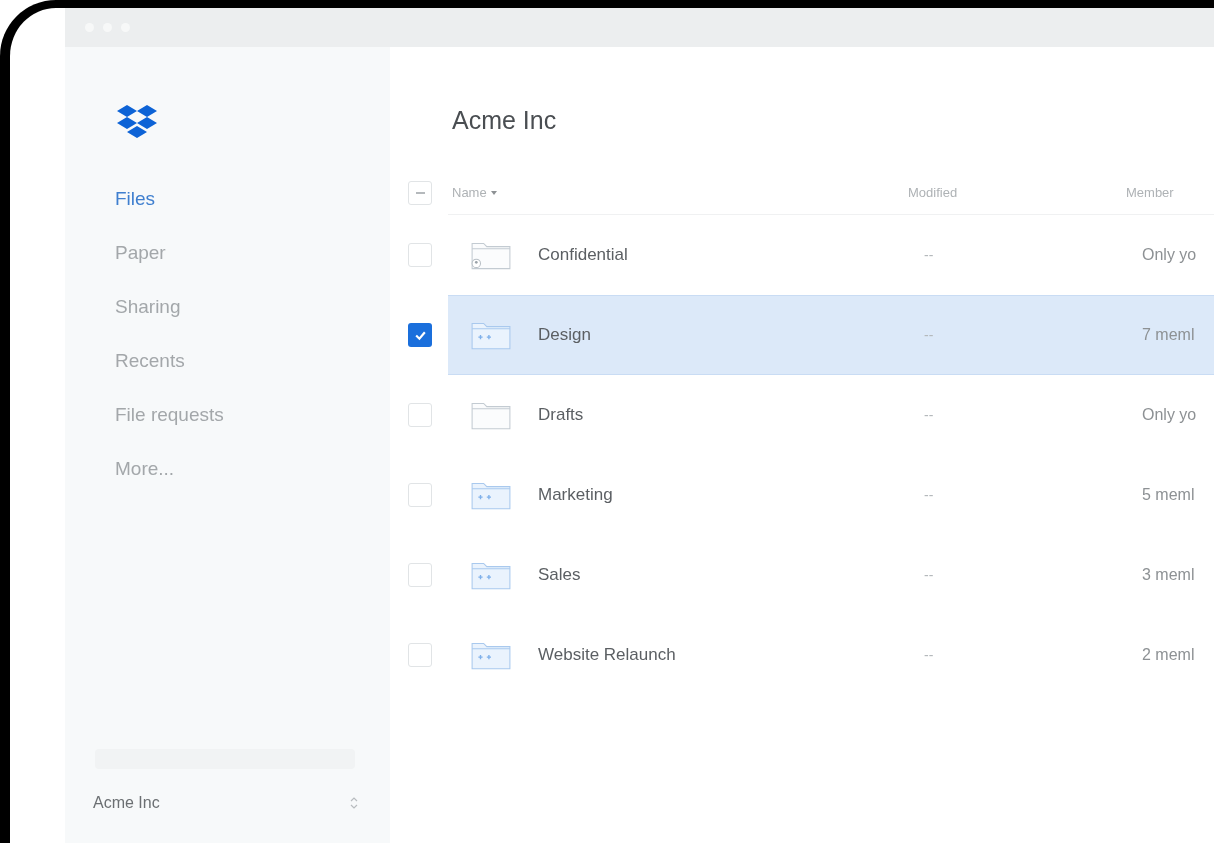  I want to click on page-title: Acme Inc, so click(505, 120).